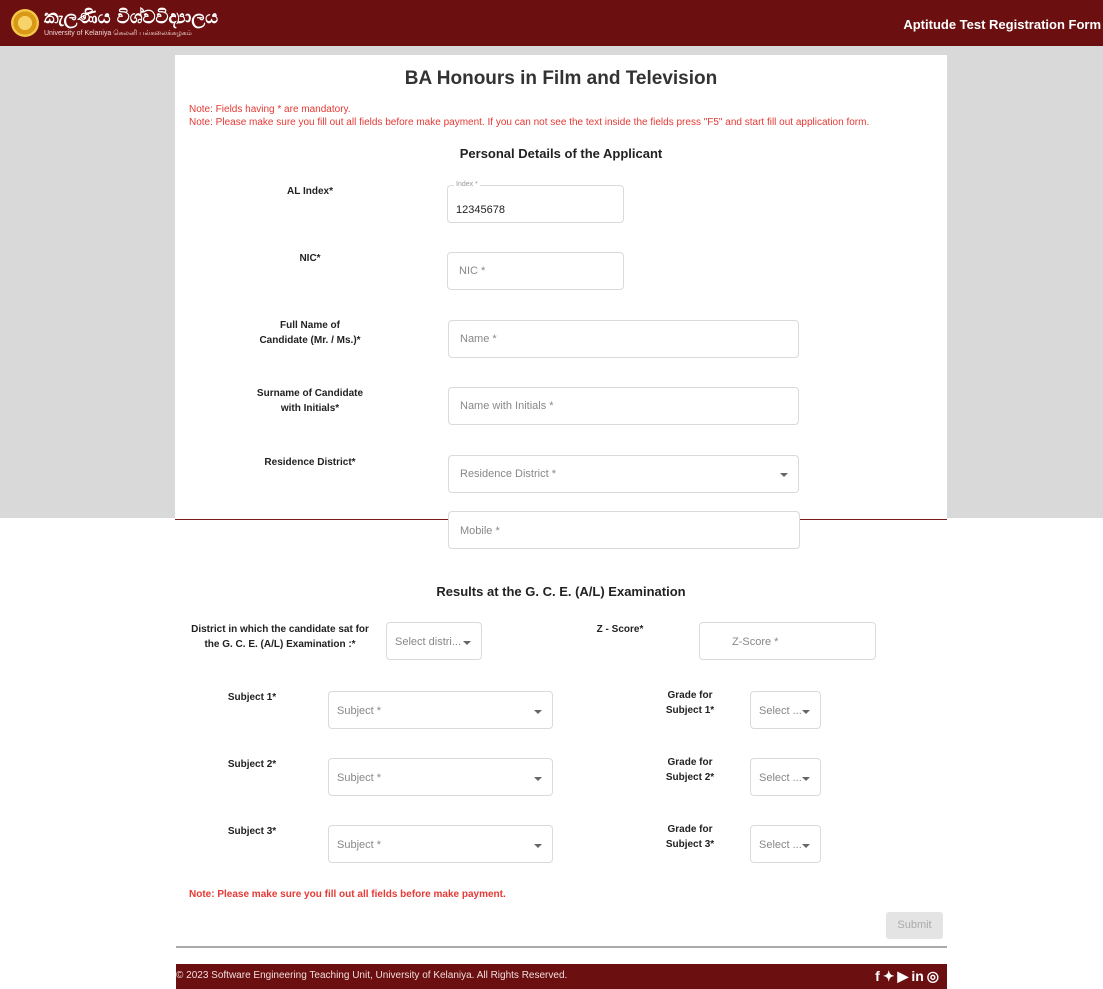 The height and width of the screenshot is (989, 1103). I want to click on logo-sinhala-text: කැලණිය විශ්වවිද්‍යාලය, so click(131, 17).